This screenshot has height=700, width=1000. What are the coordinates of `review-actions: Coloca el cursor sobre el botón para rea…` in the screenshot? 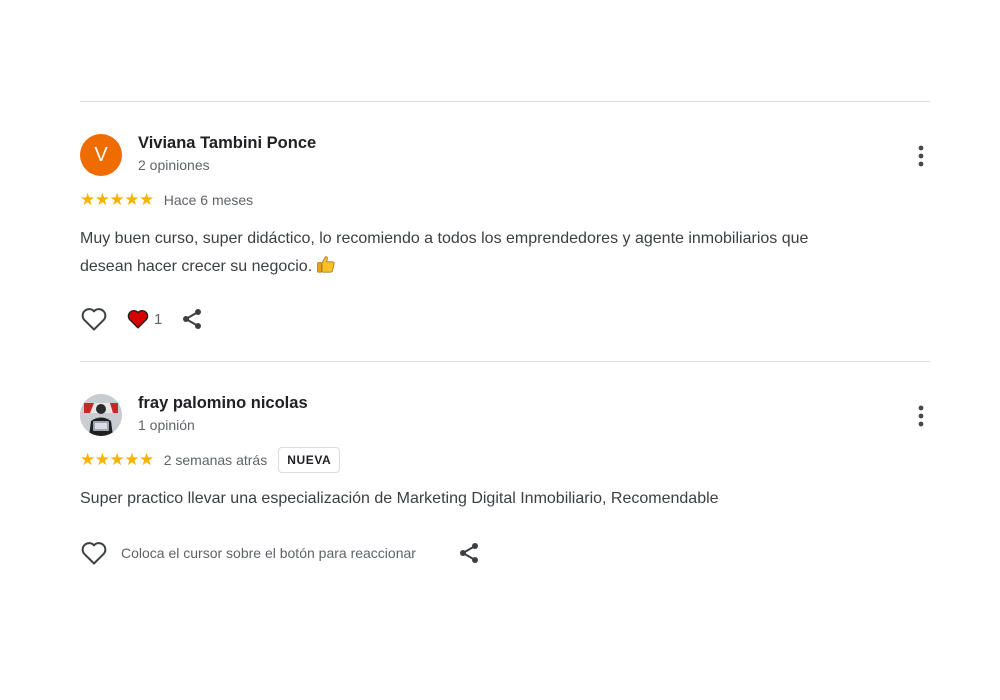 It's located at (280, 553).